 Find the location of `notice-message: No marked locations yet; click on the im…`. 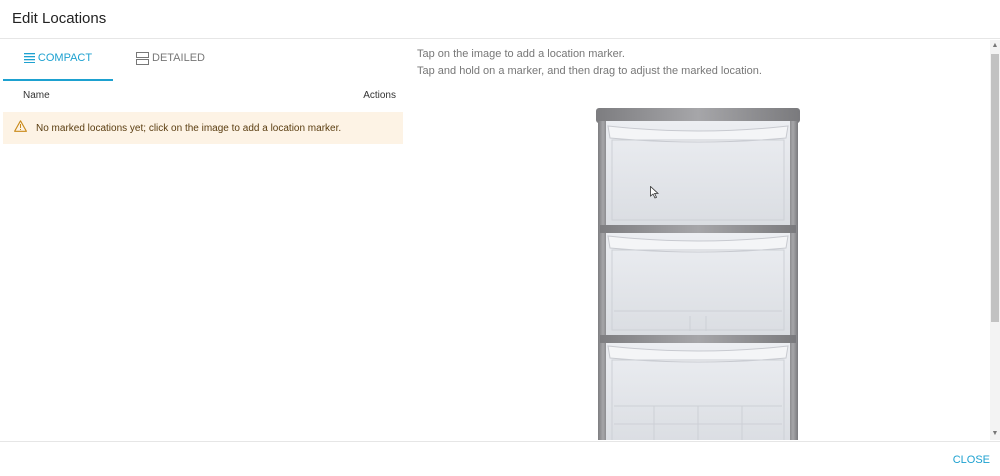

notice-message: No marked locations yet; click on the im… is located at coordinates (189, 128).